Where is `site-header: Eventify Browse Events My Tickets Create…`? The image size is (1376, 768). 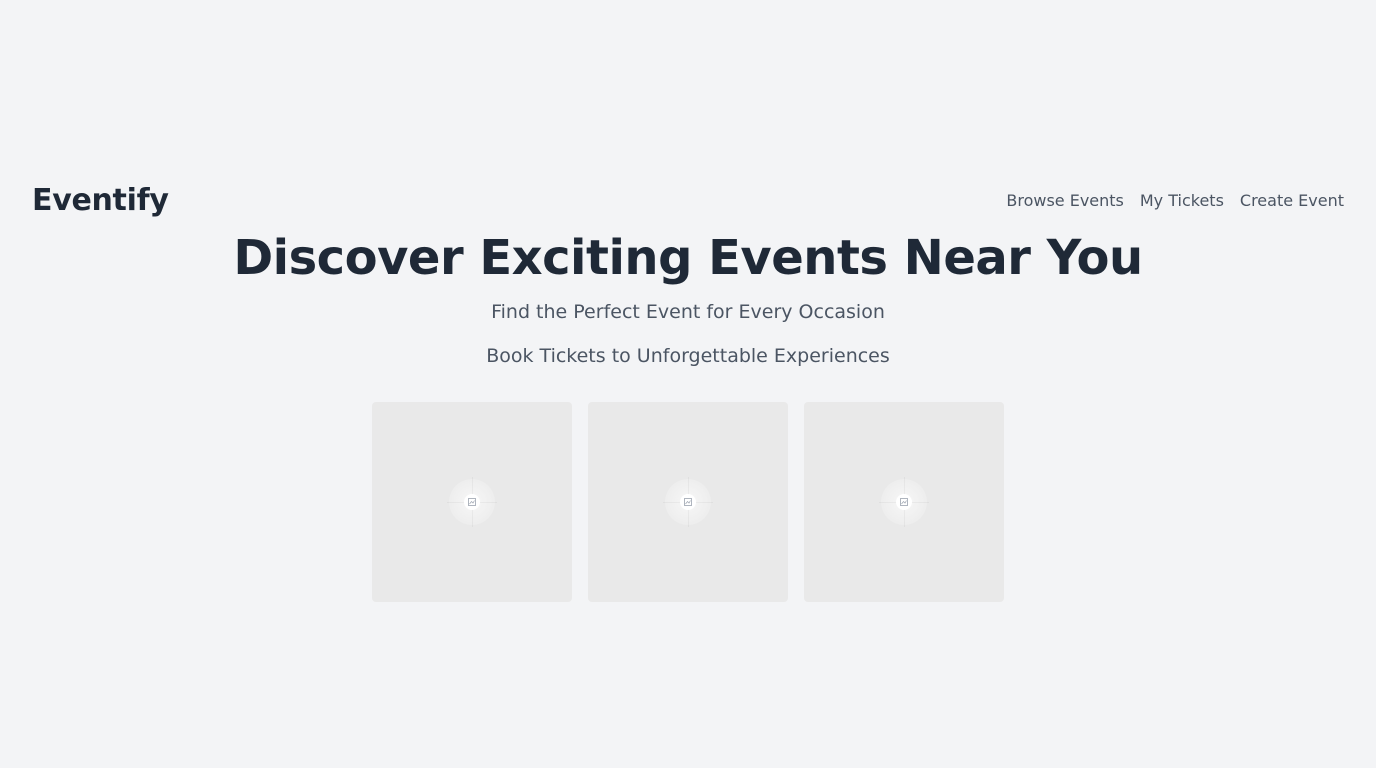 site-header: Eventify Browse Events My Tickets Create… is located at coordinates (688, 200).